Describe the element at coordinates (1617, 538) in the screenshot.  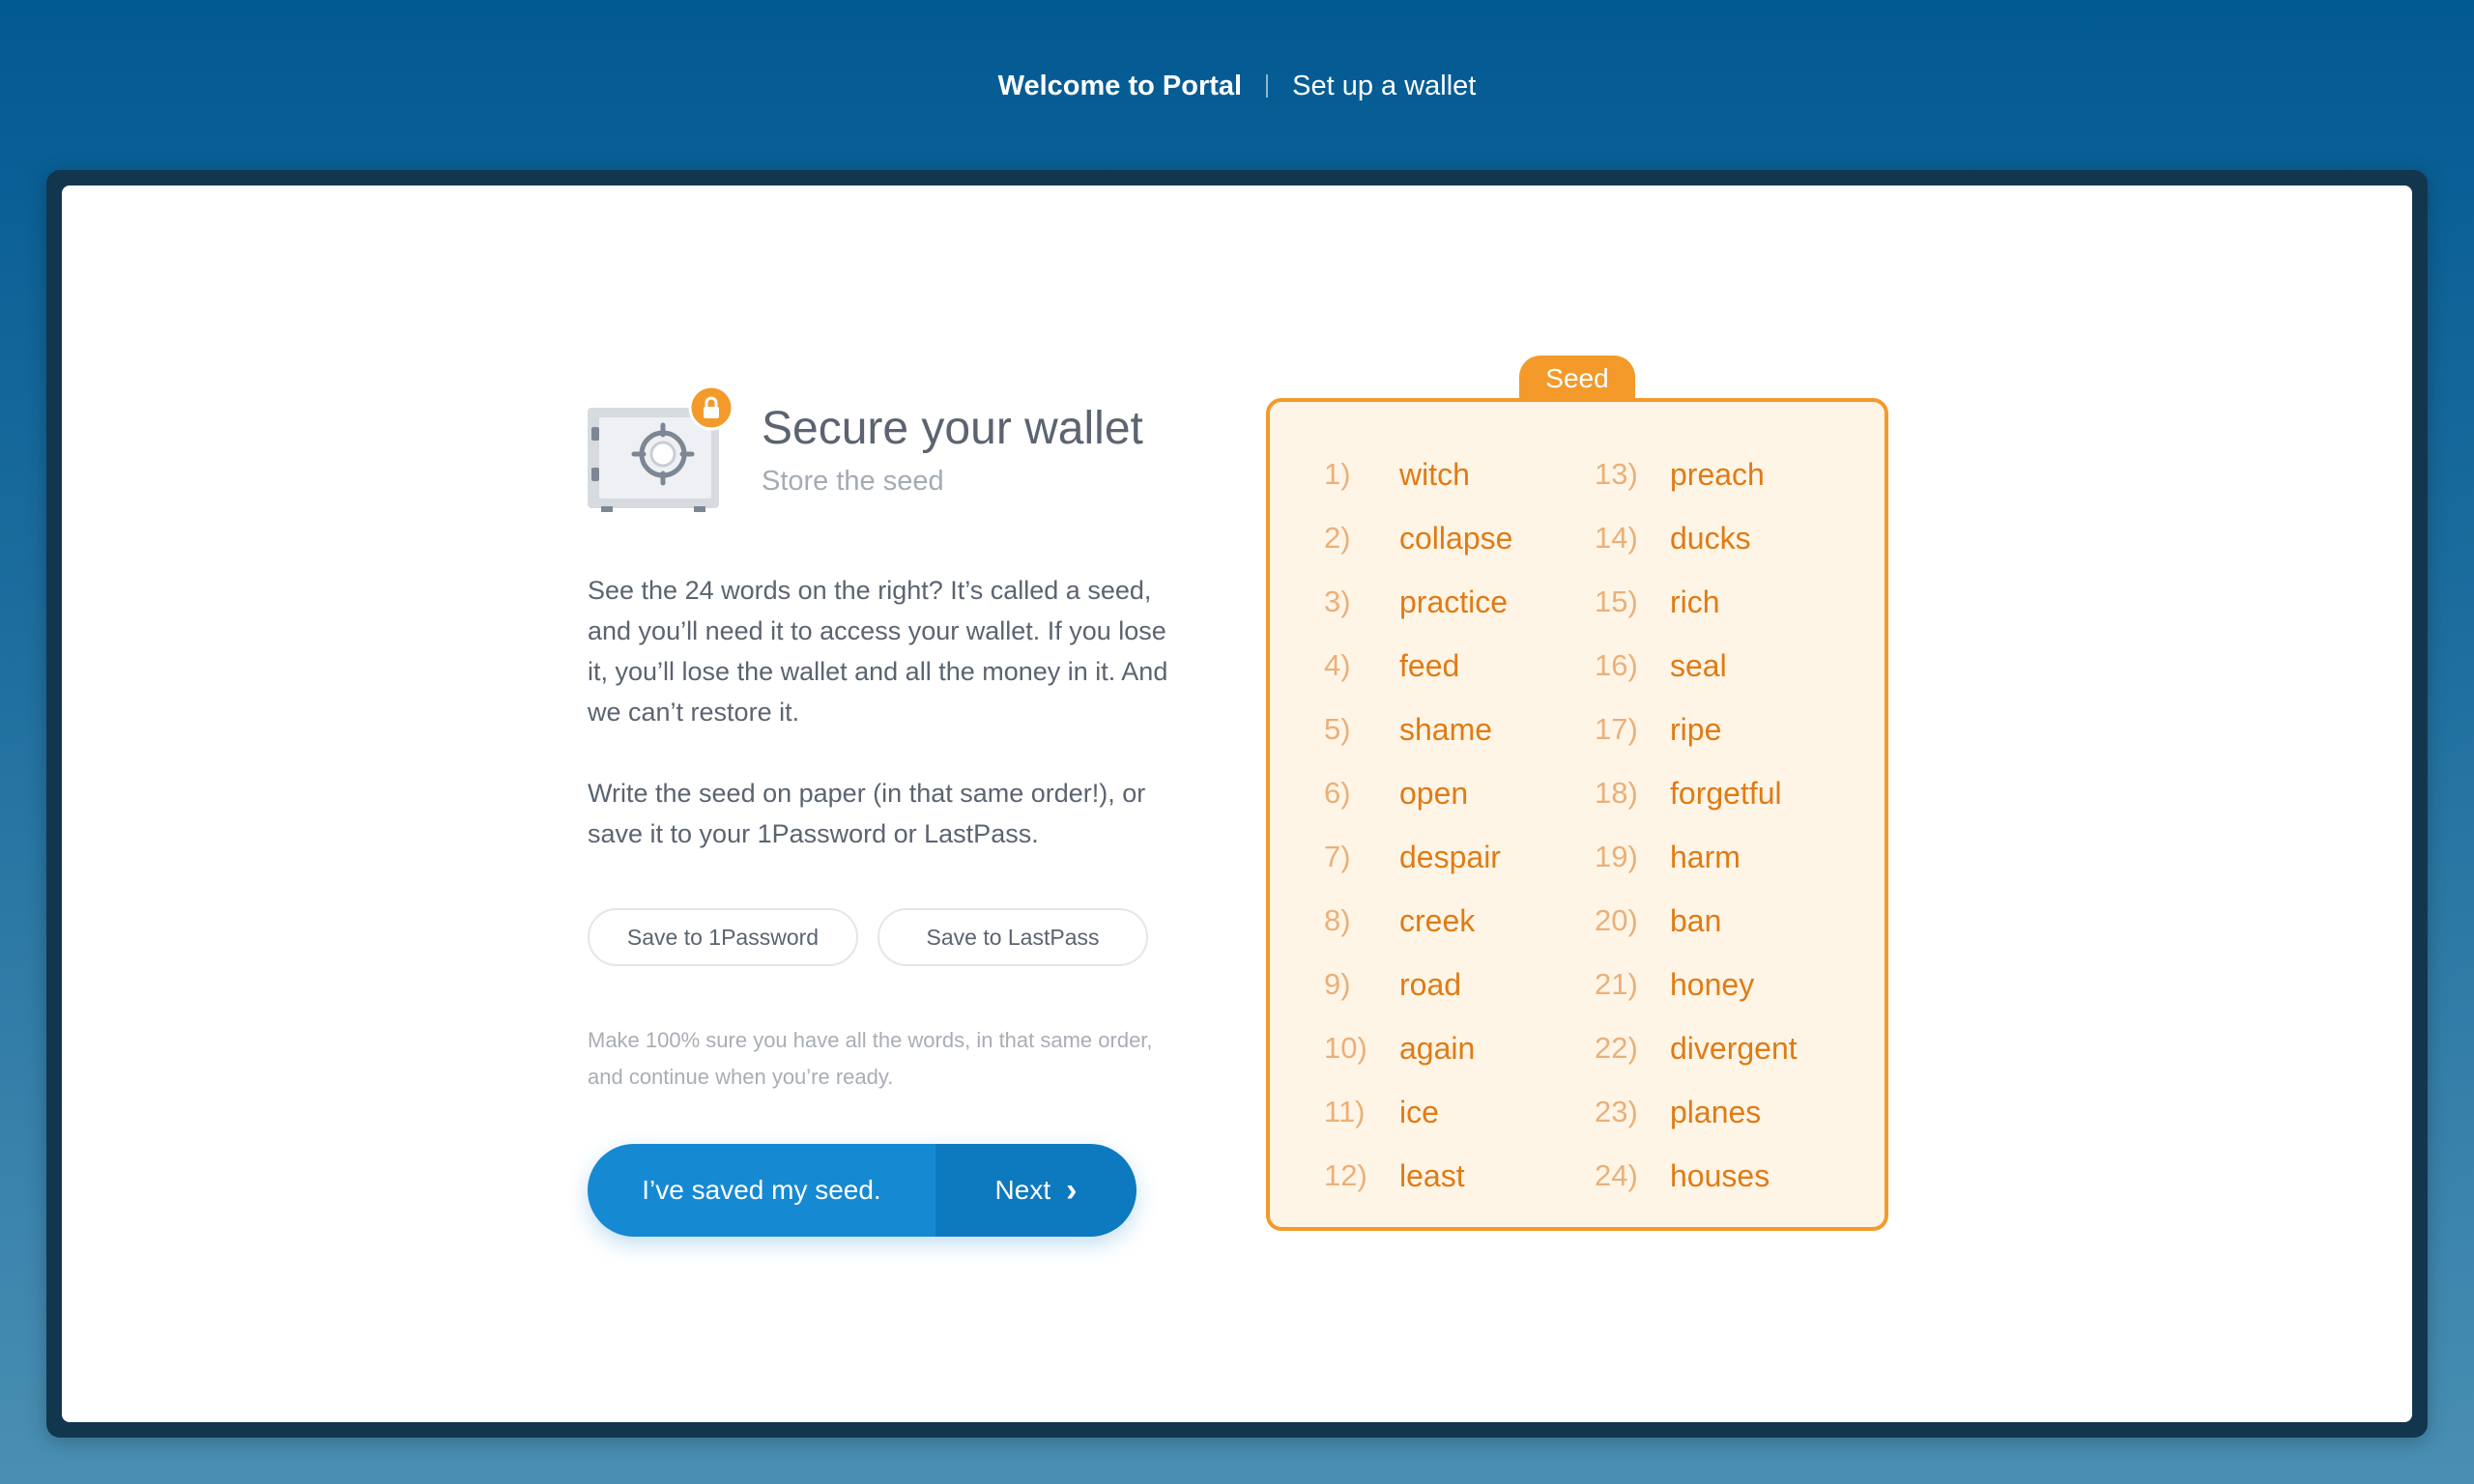
I see `seed-word-number: 14)` at that location.